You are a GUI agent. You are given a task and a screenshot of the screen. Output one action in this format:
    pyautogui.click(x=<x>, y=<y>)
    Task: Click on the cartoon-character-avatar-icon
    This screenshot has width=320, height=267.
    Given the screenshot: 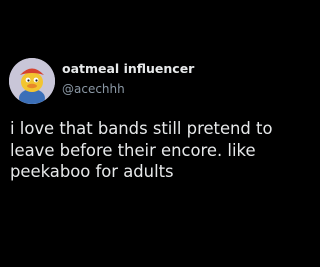 What is the action you would take?
    pyautogui.click(x=32, y=81)
    